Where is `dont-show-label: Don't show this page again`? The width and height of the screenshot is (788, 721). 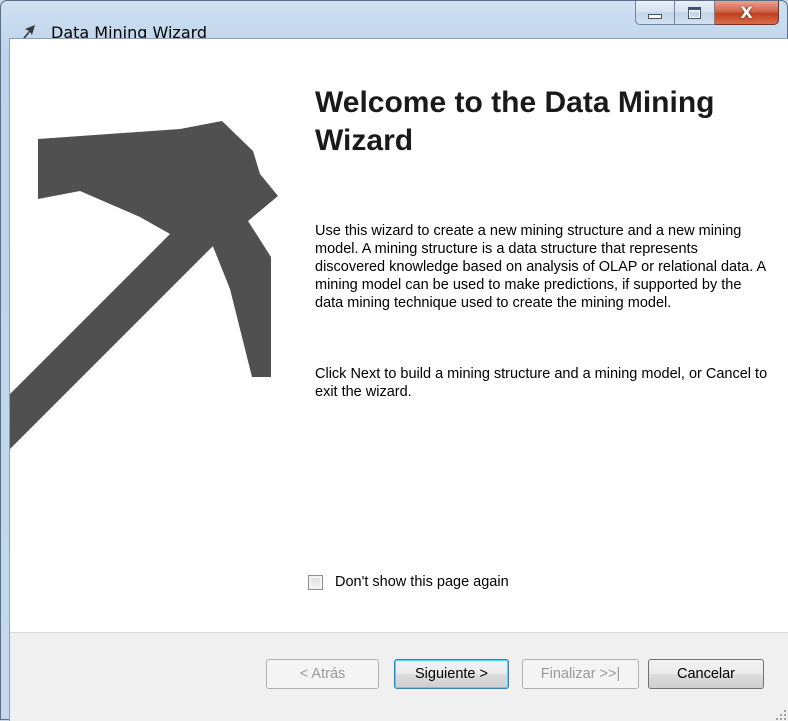 dont-show-label: Don't show this page again is located at coordinates (422, 582).